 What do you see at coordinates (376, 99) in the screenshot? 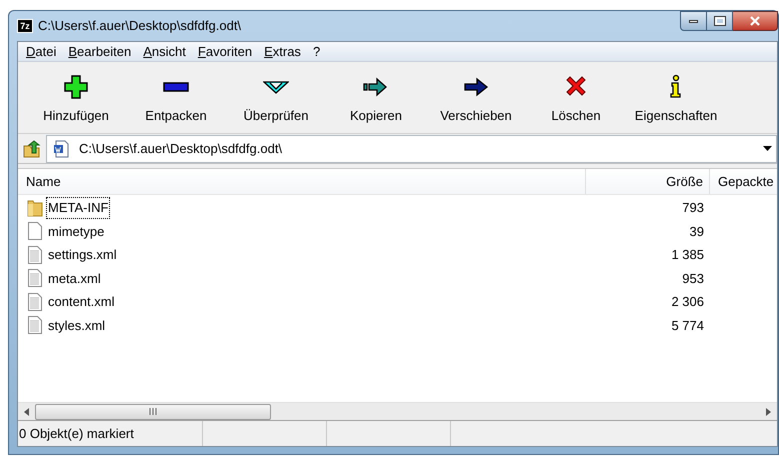
I see `toolbar-button: Kopieren` at bounding box center [376, 99].